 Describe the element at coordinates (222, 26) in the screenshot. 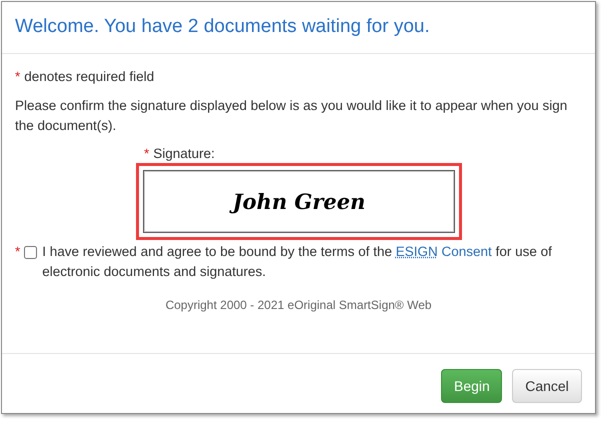

I see `dialog-title: Welcome. You have 2 documents waiting for you.` at that location.